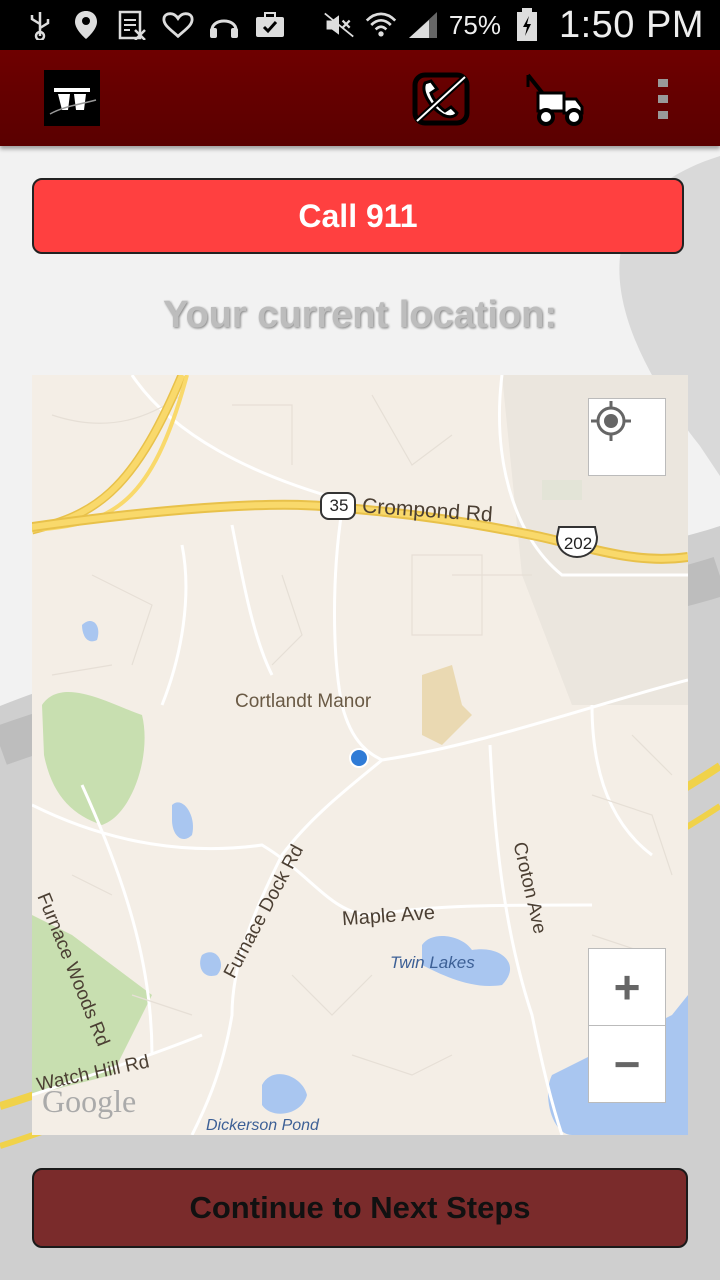  What do you see at coordinates (360, 25) in the screenshot?
I see `status-bar: 75% 1:50 PM` at bounding box center [360, 25].